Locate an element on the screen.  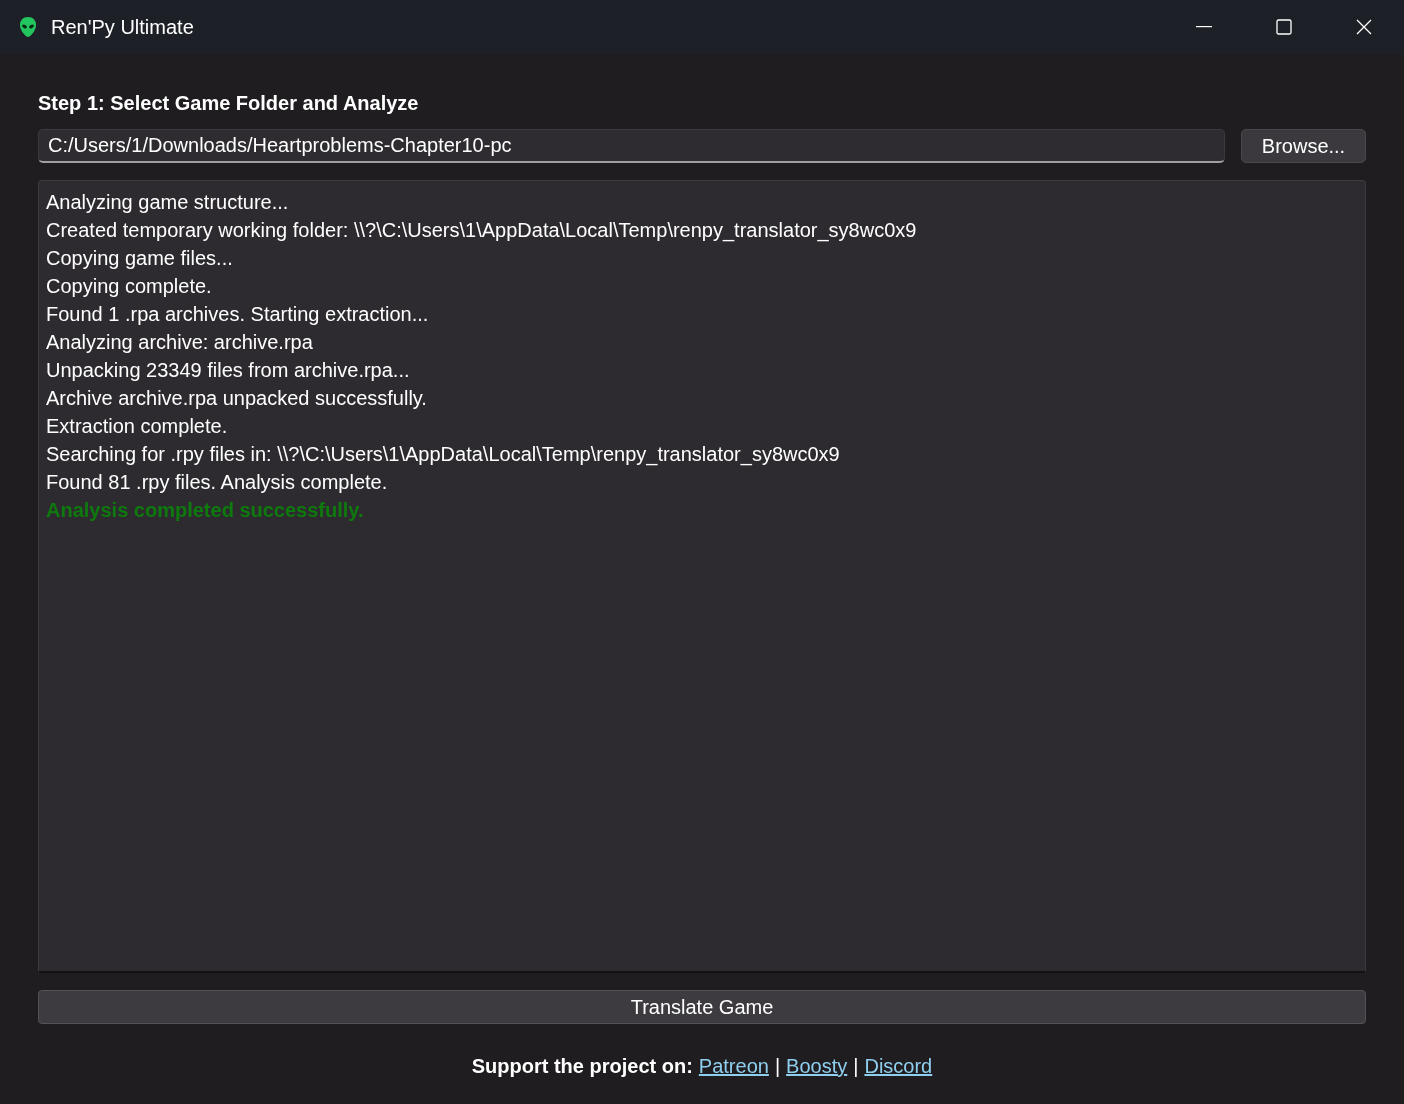
log-line: Analyzing archive: archive.rpa is located at coordinates (179, 342).